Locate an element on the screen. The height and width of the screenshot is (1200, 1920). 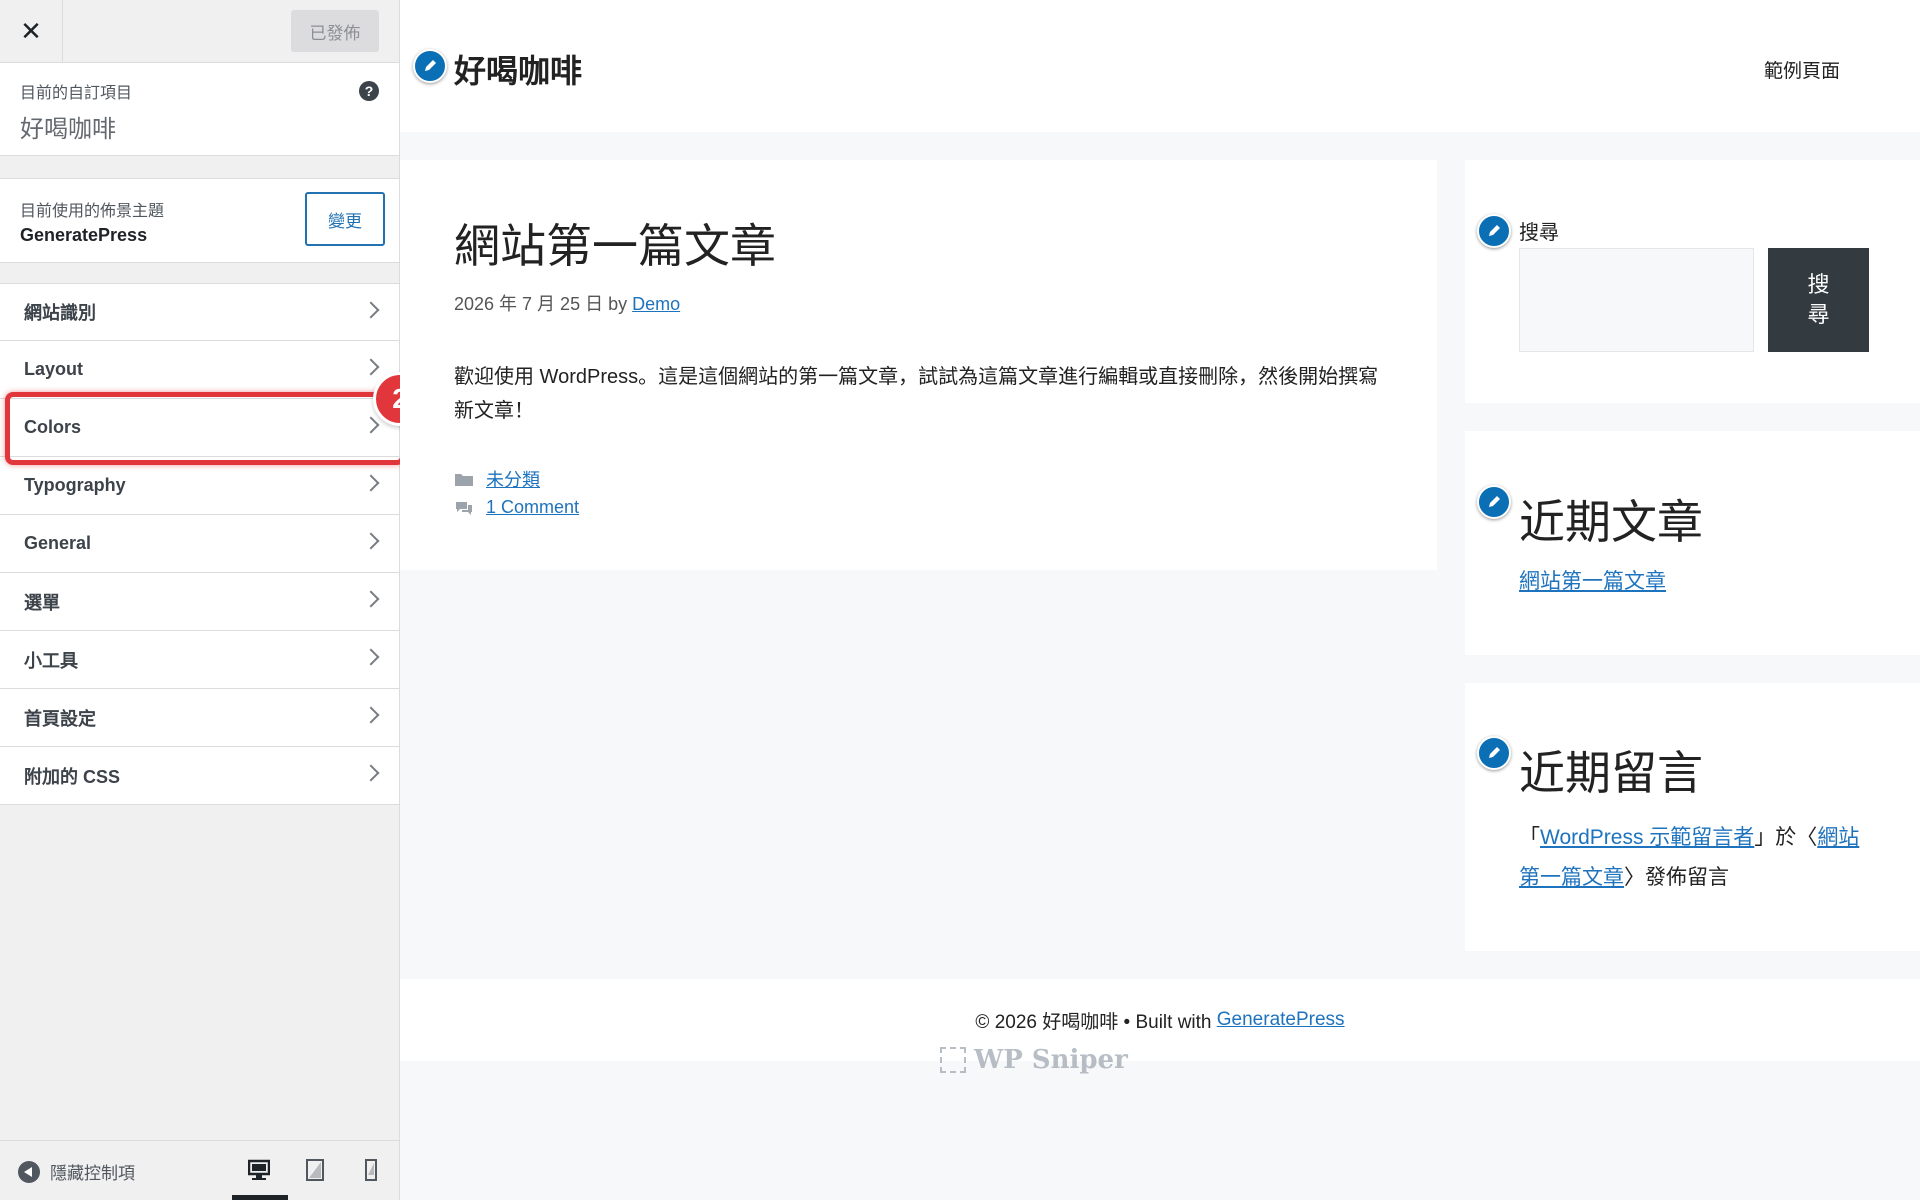
folder-icon is located at coordinates (464, 479).